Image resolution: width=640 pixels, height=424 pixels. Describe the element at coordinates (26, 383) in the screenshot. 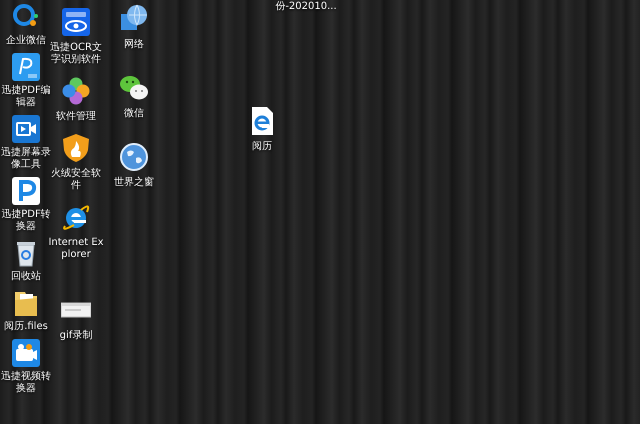

I see `shortcut-label: 迅捷视频转换器` at that location.